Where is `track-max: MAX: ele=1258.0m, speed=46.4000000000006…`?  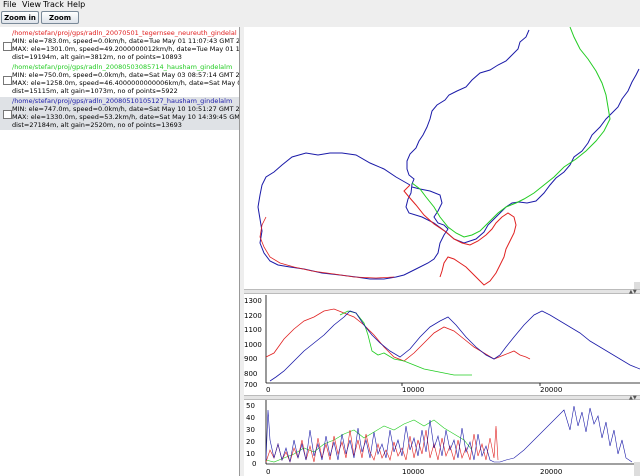
track-max: MAX: ele=1258.0m, speed=46.4000000000006… is located at coordinates (126, 83).